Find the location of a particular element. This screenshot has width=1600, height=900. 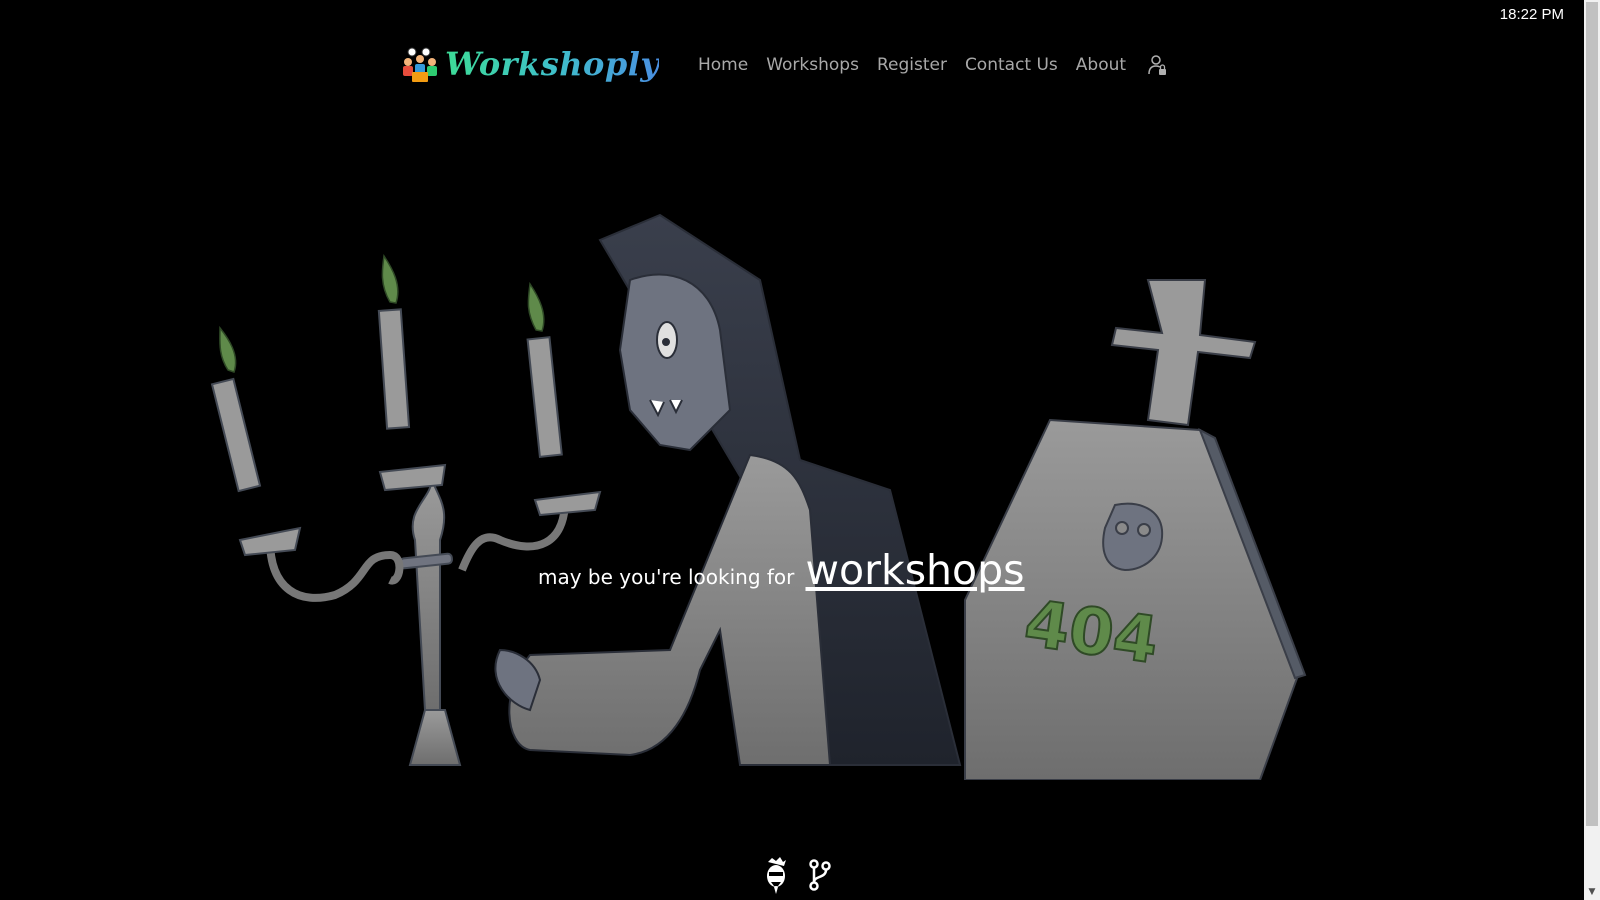

vertical-scrollbar: ▲ ▼ is located at coordinates (1592, 450).